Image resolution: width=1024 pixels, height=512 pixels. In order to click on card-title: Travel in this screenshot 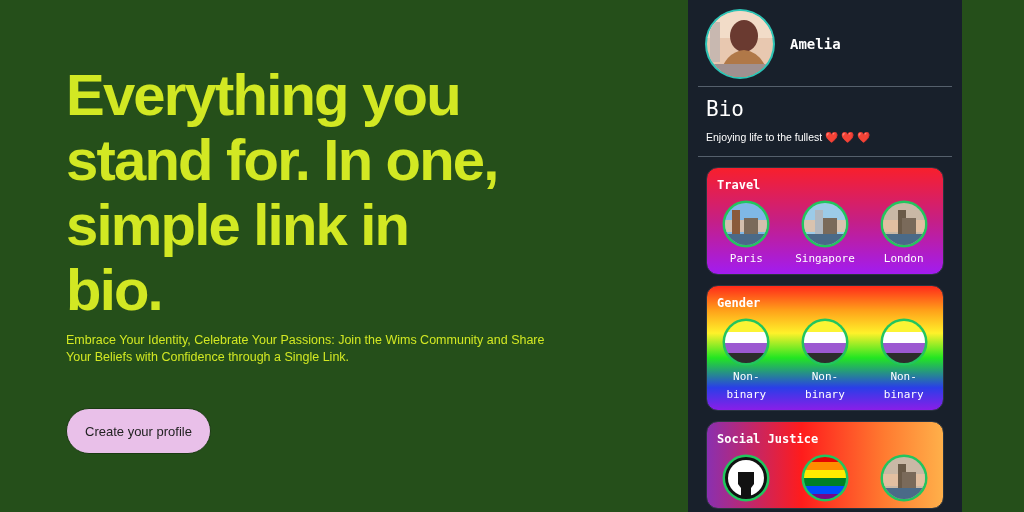, I will do `click(739, 185)`.